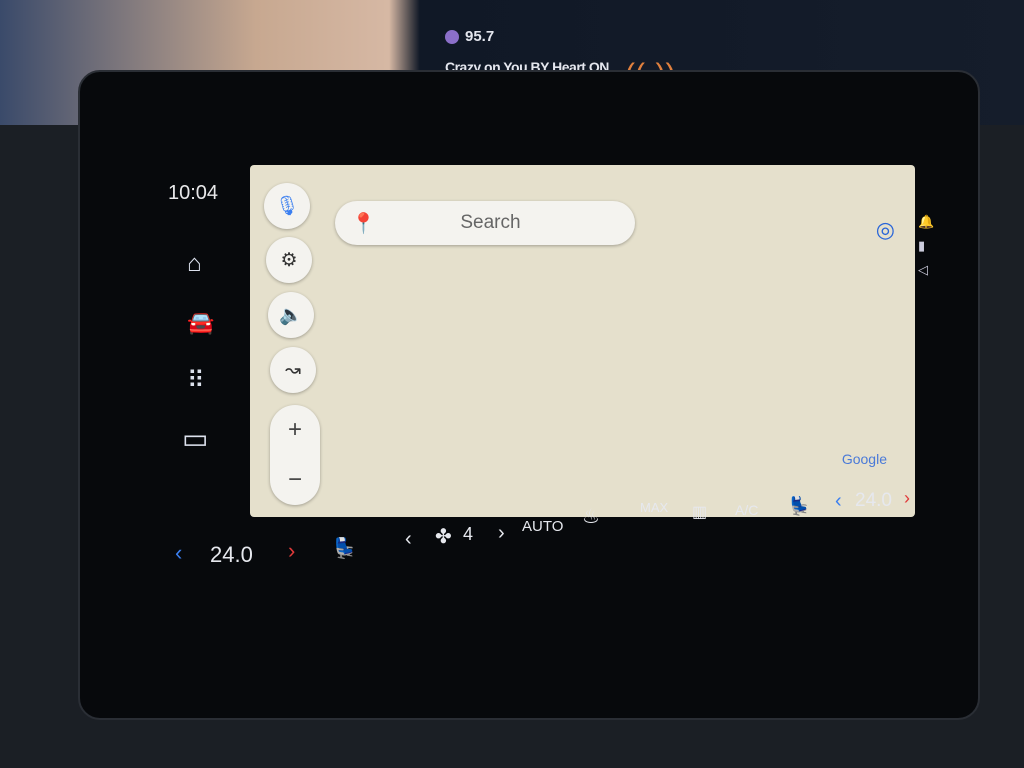 This screenshot has height=768, width=1024. What do you see at coordinates (907, 498) in the screenshot?
I see `right-temp-increase: ›` at bounding box center [907, 498].